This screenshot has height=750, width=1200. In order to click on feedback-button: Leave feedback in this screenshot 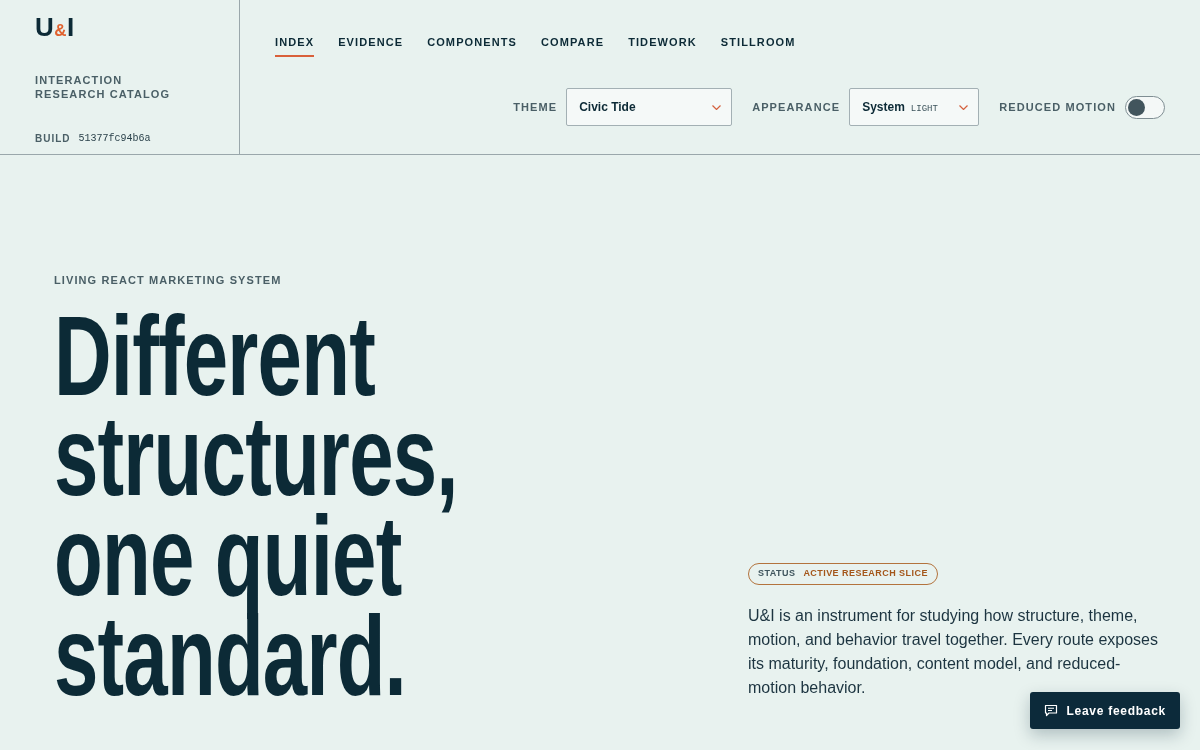, I will do `click(1104, 710)`.